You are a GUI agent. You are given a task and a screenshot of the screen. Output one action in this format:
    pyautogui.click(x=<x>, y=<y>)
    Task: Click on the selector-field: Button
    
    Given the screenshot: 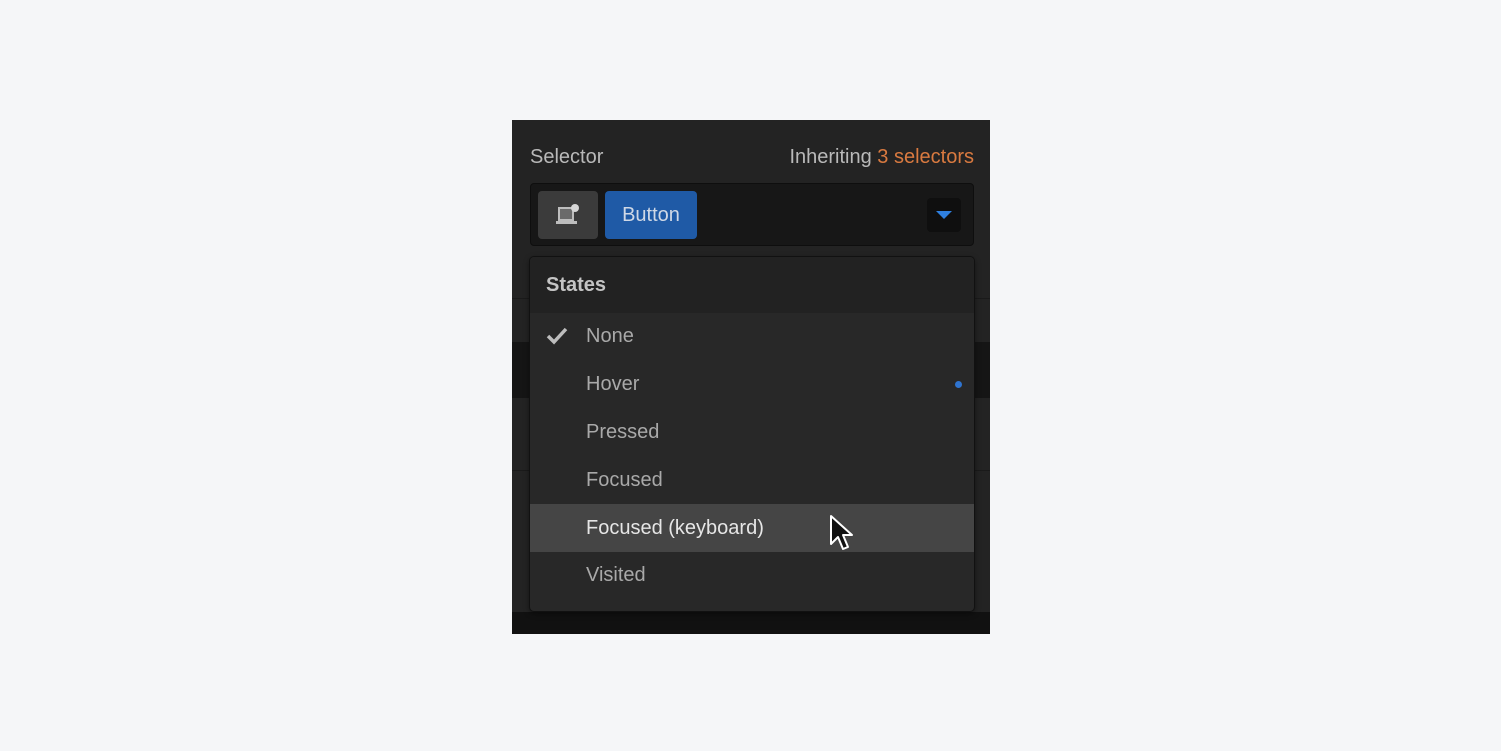 What is the action you would take?
    pyautogui.click(x=752, y=214)
    